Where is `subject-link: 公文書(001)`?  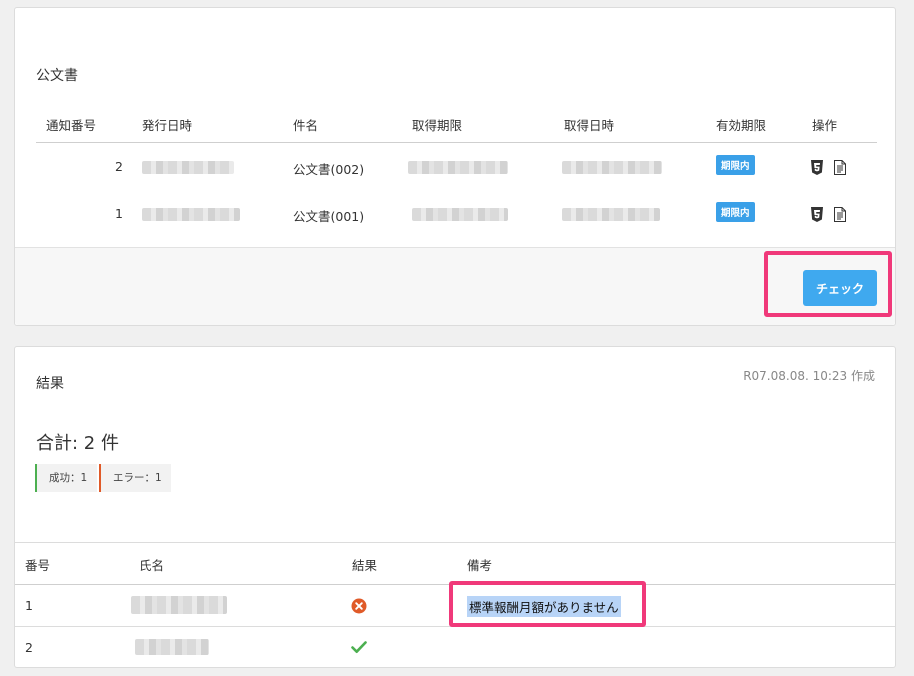
subject-link: 公文書(001) is located at coordinates (328, 215).